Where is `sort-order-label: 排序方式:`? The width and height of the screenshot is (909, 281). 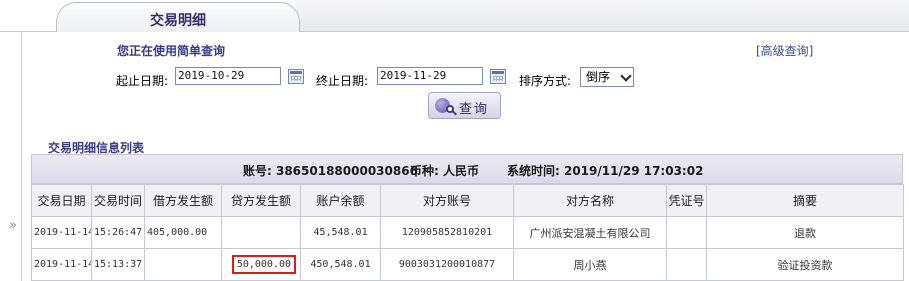 sort-order-label: 排序方式: is located at coordinates (545, 81).